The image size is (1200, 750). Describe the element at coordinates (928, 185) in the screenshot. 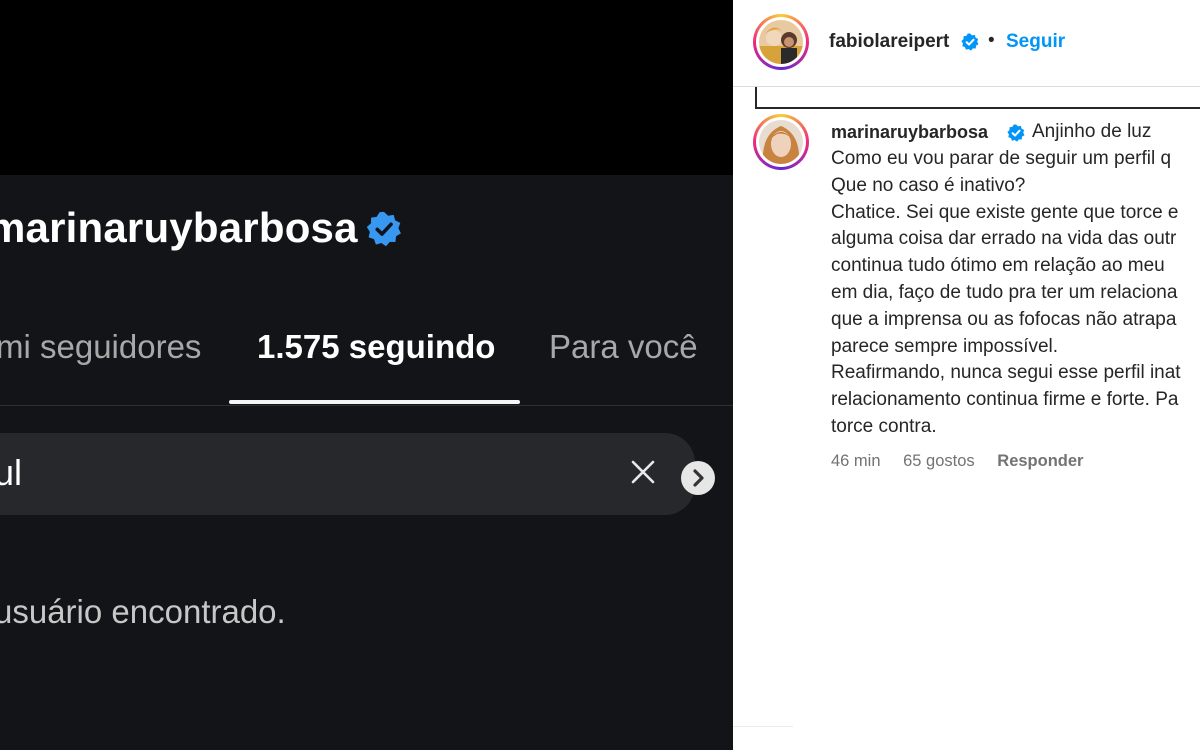

I see `comment-line: Que no caso é inativo?` at that location.